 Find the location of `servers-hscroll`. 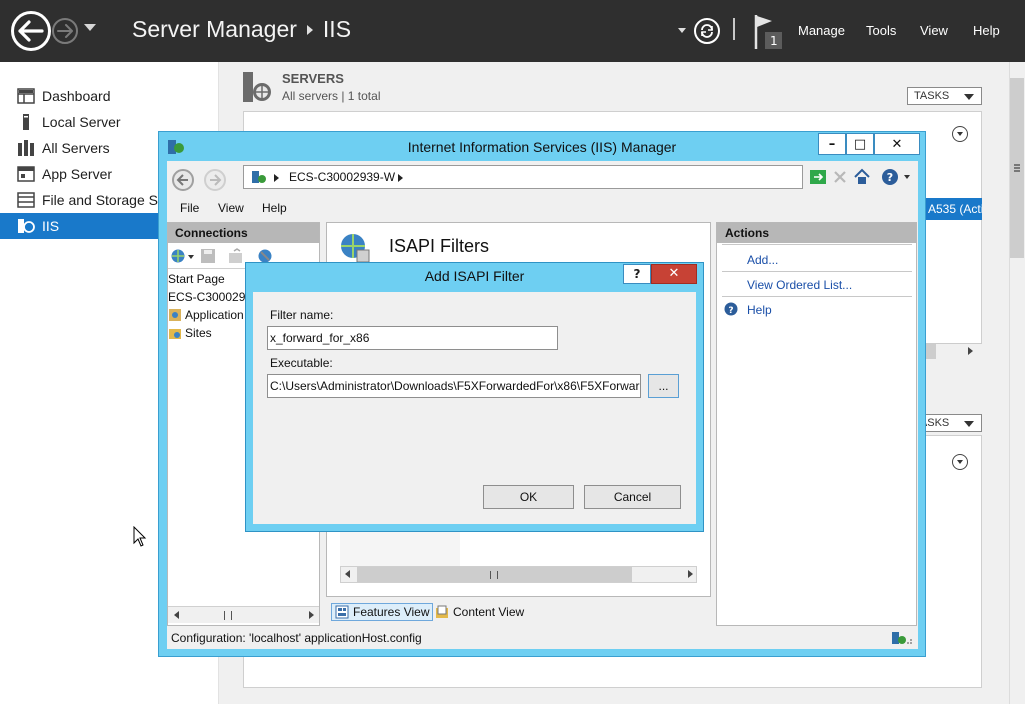

servers-hscroll is located at coordinates (953, 351).